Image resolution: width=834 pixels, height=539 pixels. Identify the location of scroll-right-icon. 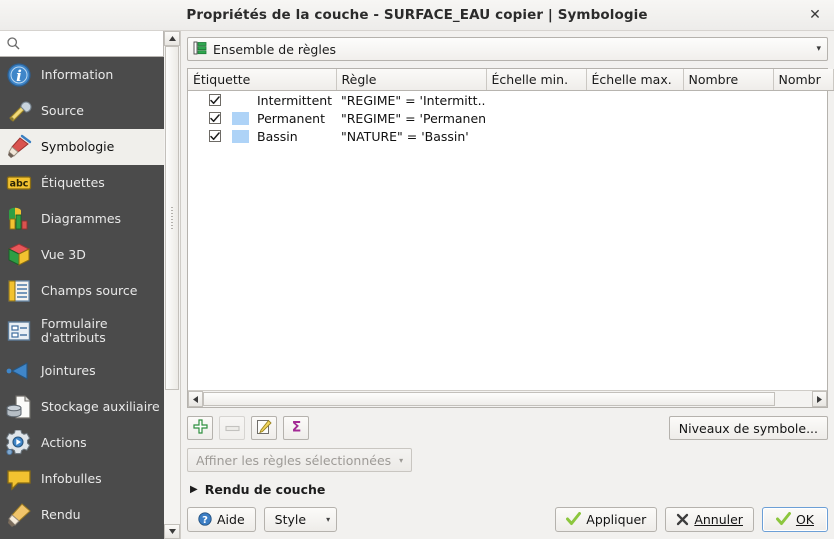
(819, 399).